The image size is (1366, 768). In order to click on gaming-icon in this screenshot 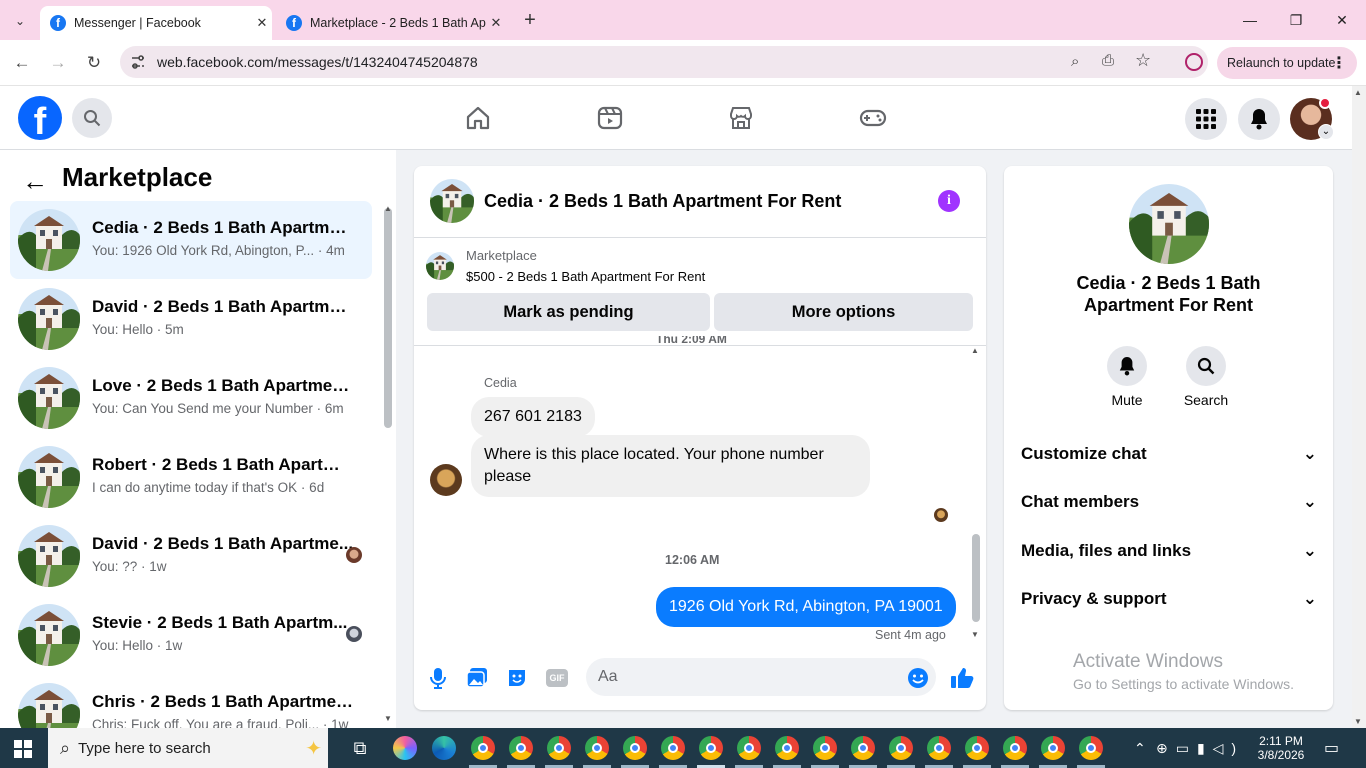, I will do `click(873, 118)`.